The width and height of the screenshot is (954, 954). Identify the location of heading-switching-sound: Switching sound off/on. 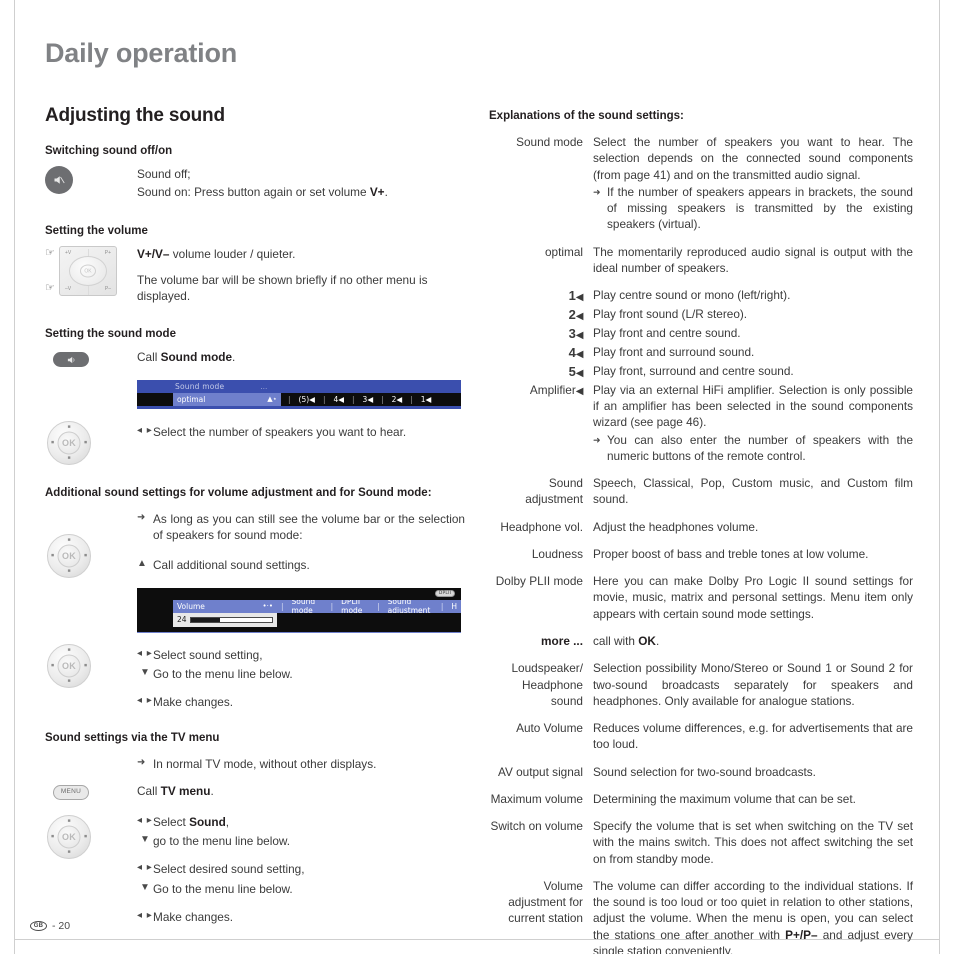
(109, 151).